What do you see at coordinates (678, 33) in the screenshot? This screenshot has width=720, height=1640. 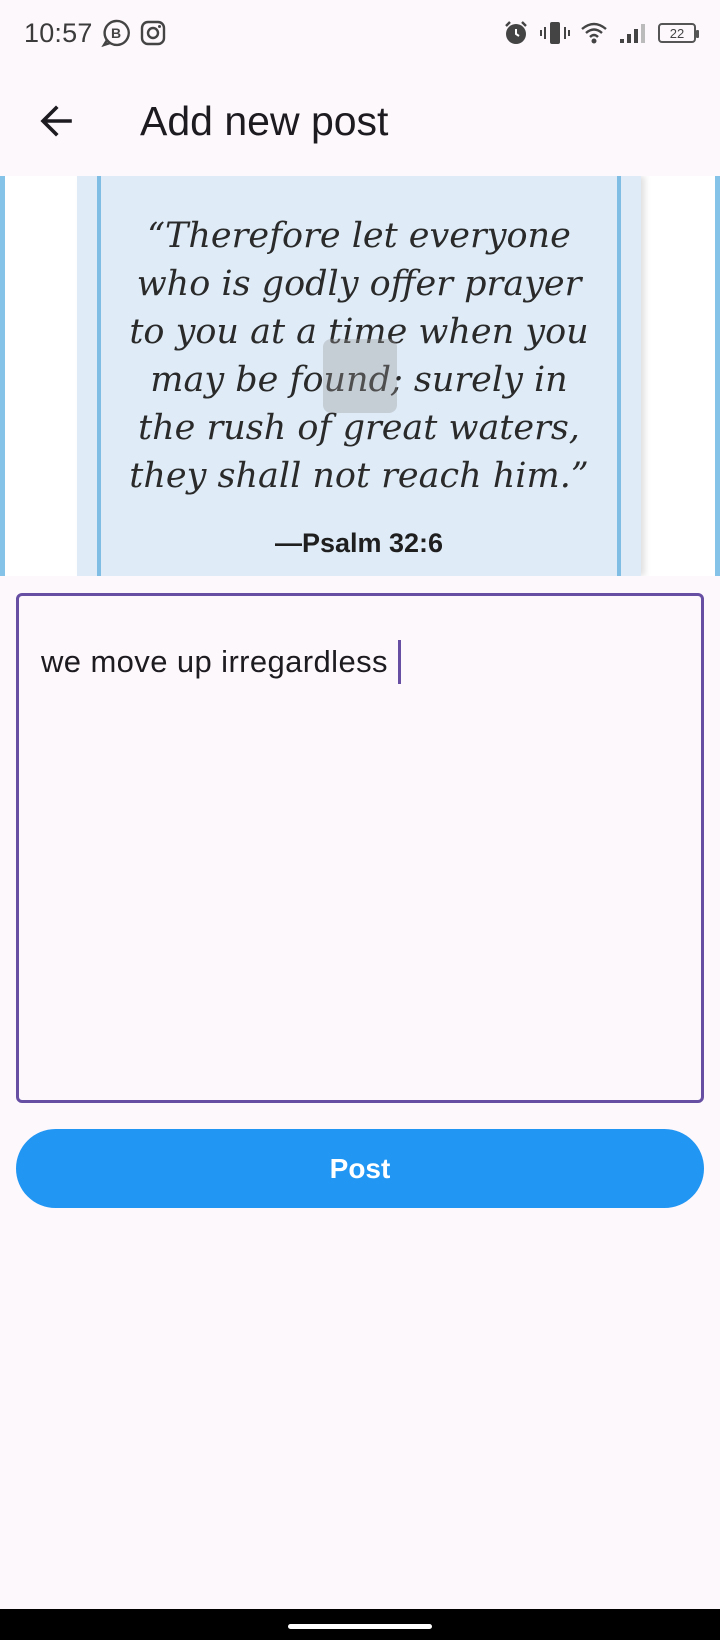 I see `battery-icon: 22` at bounding box center [678, 33].